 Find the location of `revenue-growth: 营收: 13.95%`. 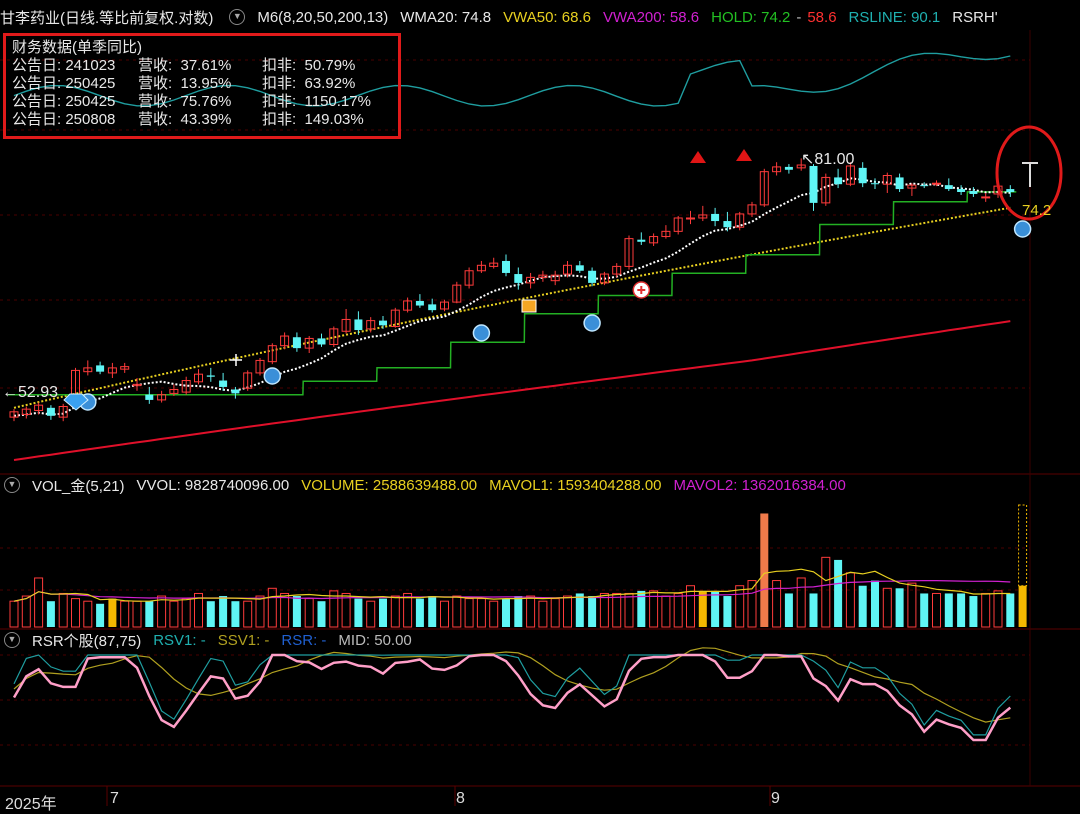

revenue-growth: 营收: 13.95% is located at coordinates (185, 83).